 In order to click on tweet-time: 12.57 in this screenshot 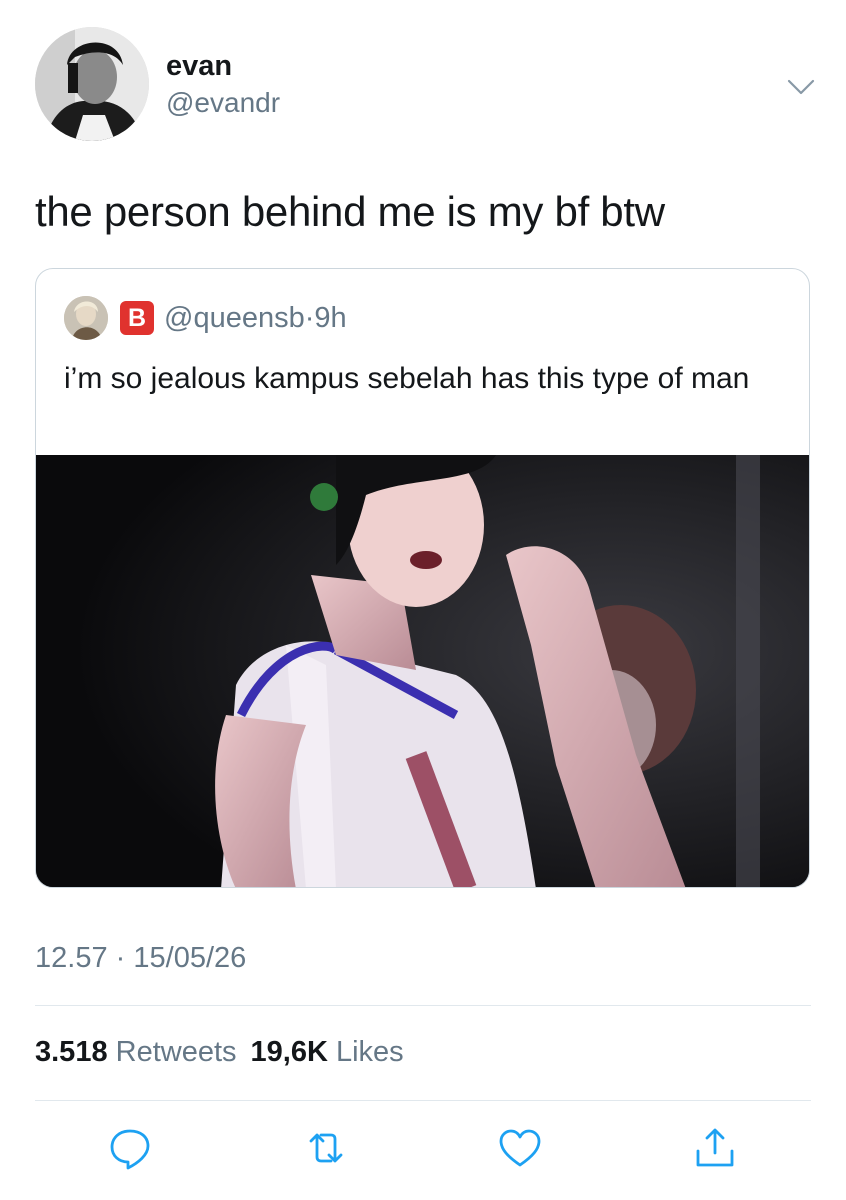, I will do `click(71, 958)`.